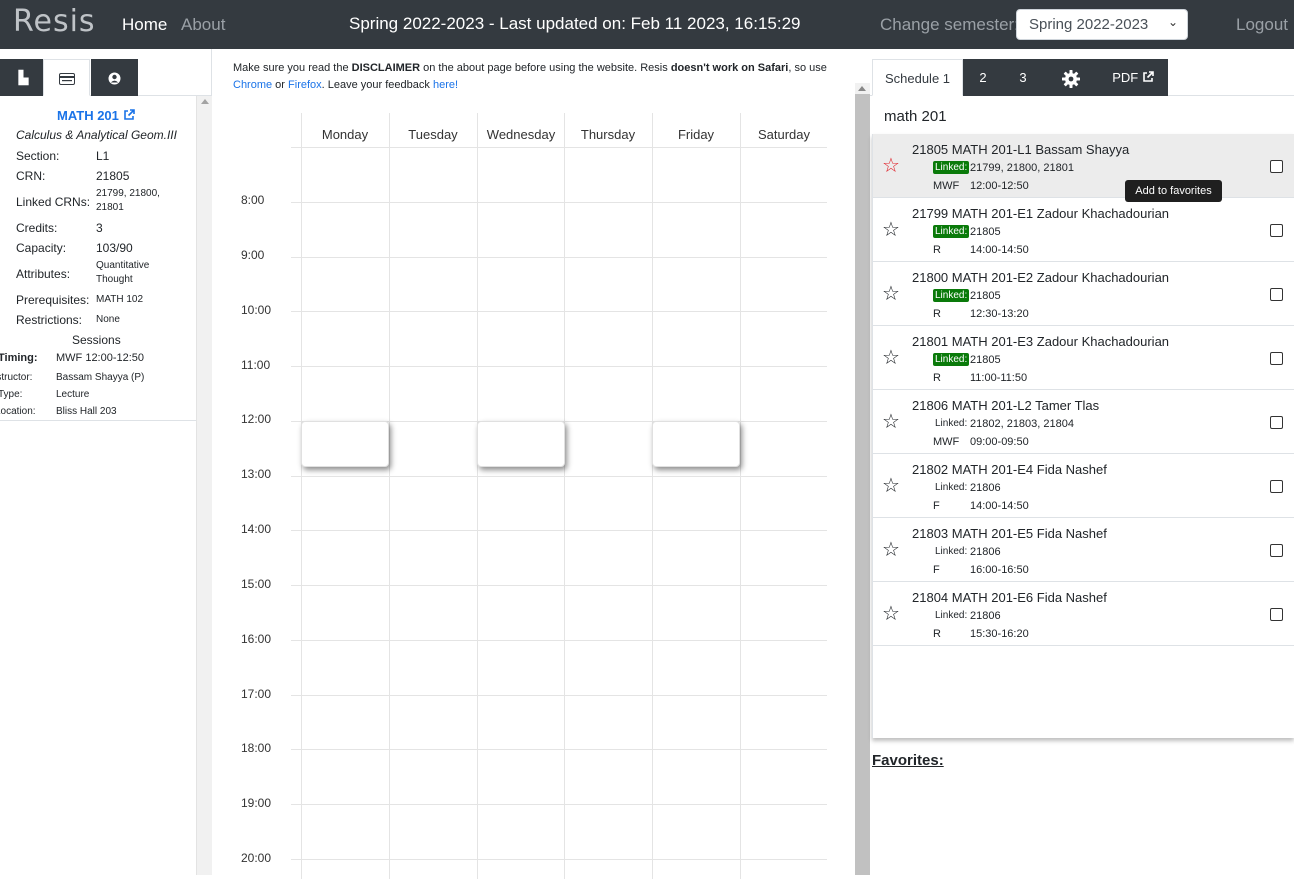  I want to click on nav-about-link: About, so click(203, 25).